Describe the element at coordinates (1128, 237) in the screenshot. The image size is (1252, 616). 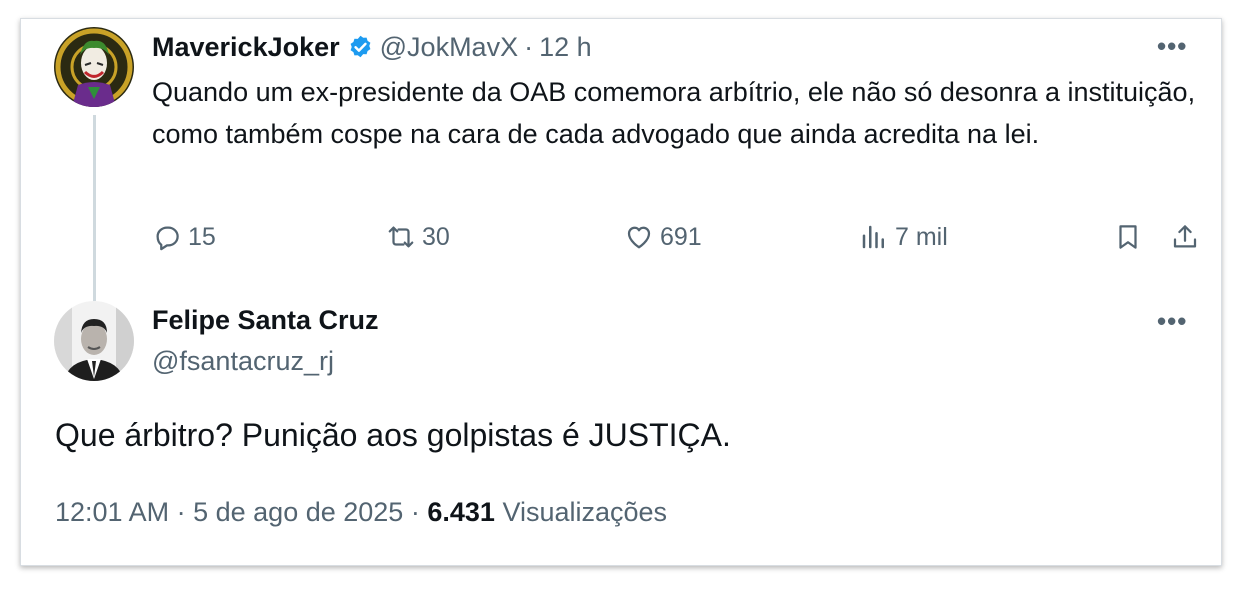
I see `bookmark-icon` at that location.